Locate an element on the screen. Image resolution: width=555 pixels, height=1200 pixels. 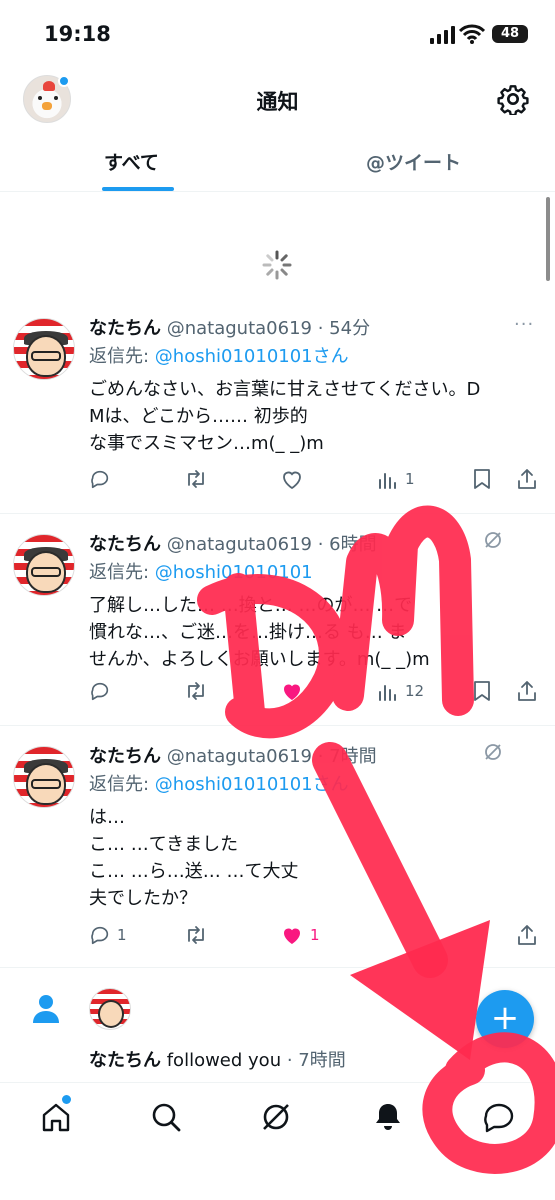
reply-context: 返信先: @hoshi01010101 is located at coordinates (201, 572).